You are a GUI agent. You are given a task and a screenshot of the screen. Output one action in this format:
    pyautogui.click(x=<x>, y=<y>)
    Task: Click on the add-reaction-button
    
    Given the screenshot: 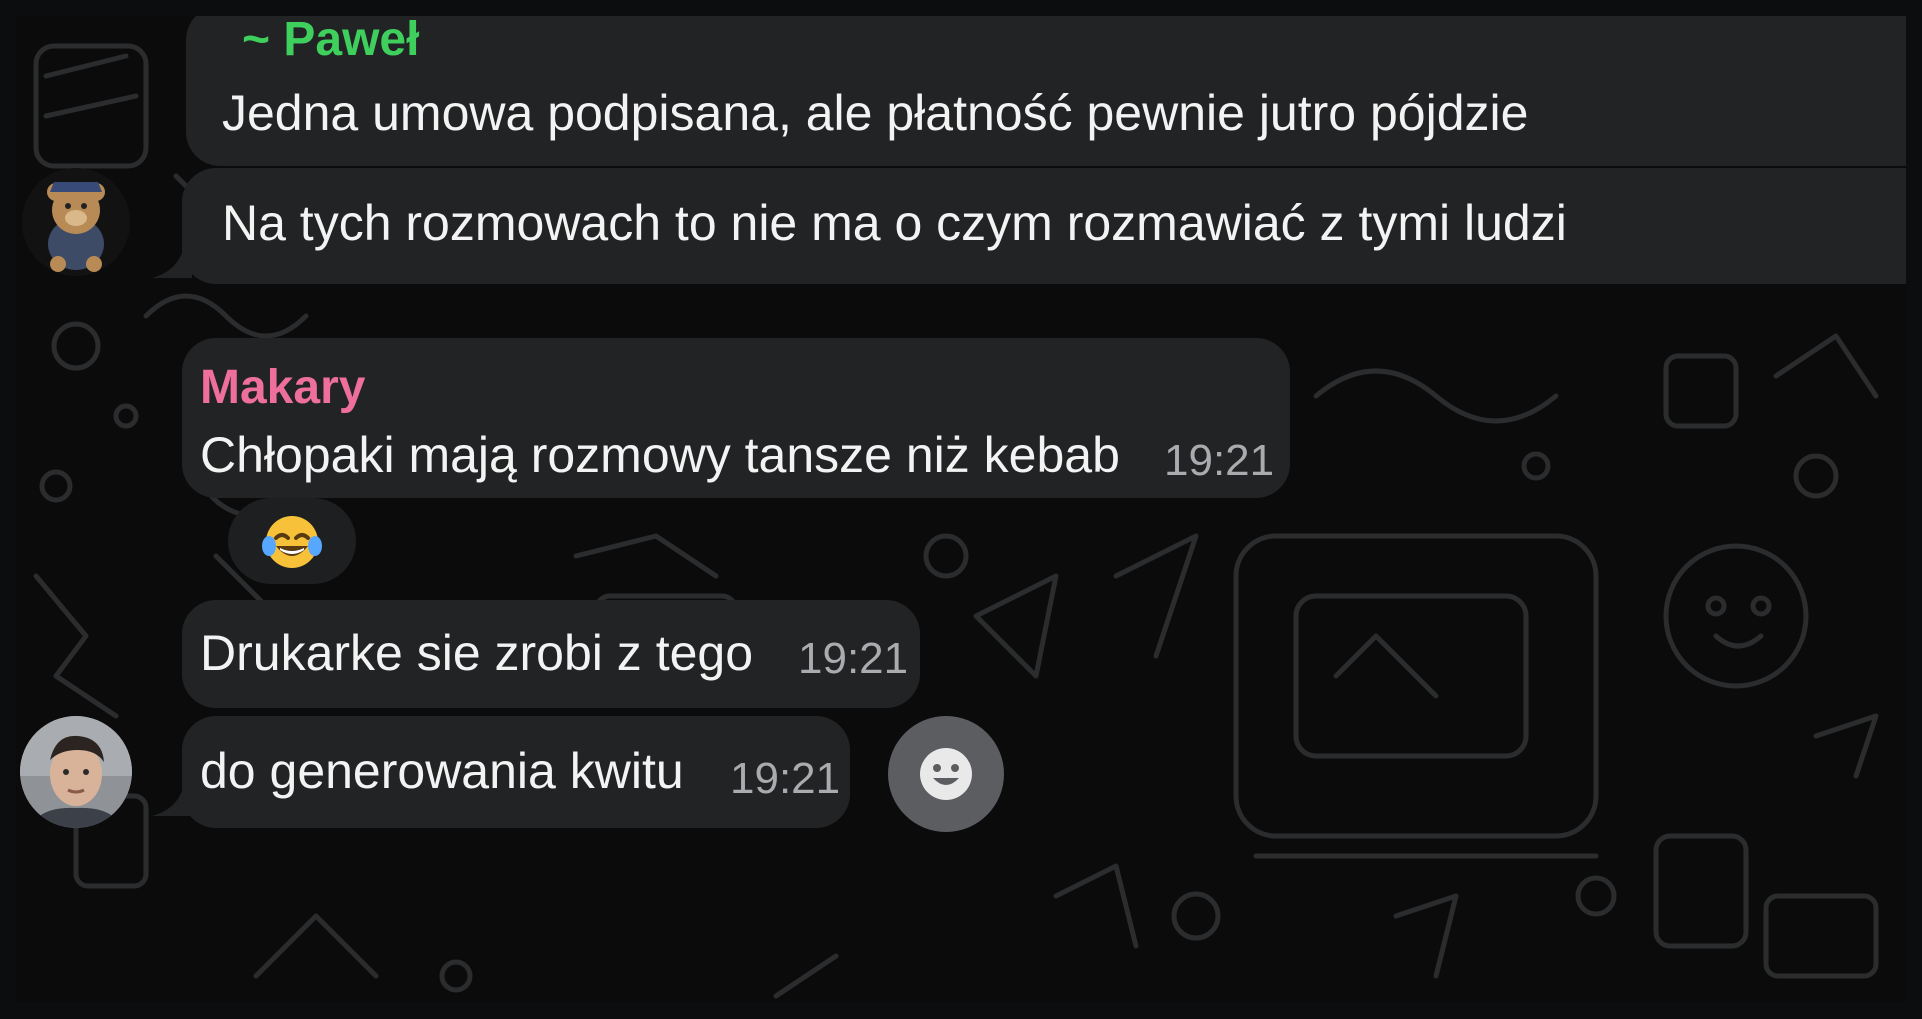 What is the action you would take?
    pyautogui.click(x=946, y=774)
    